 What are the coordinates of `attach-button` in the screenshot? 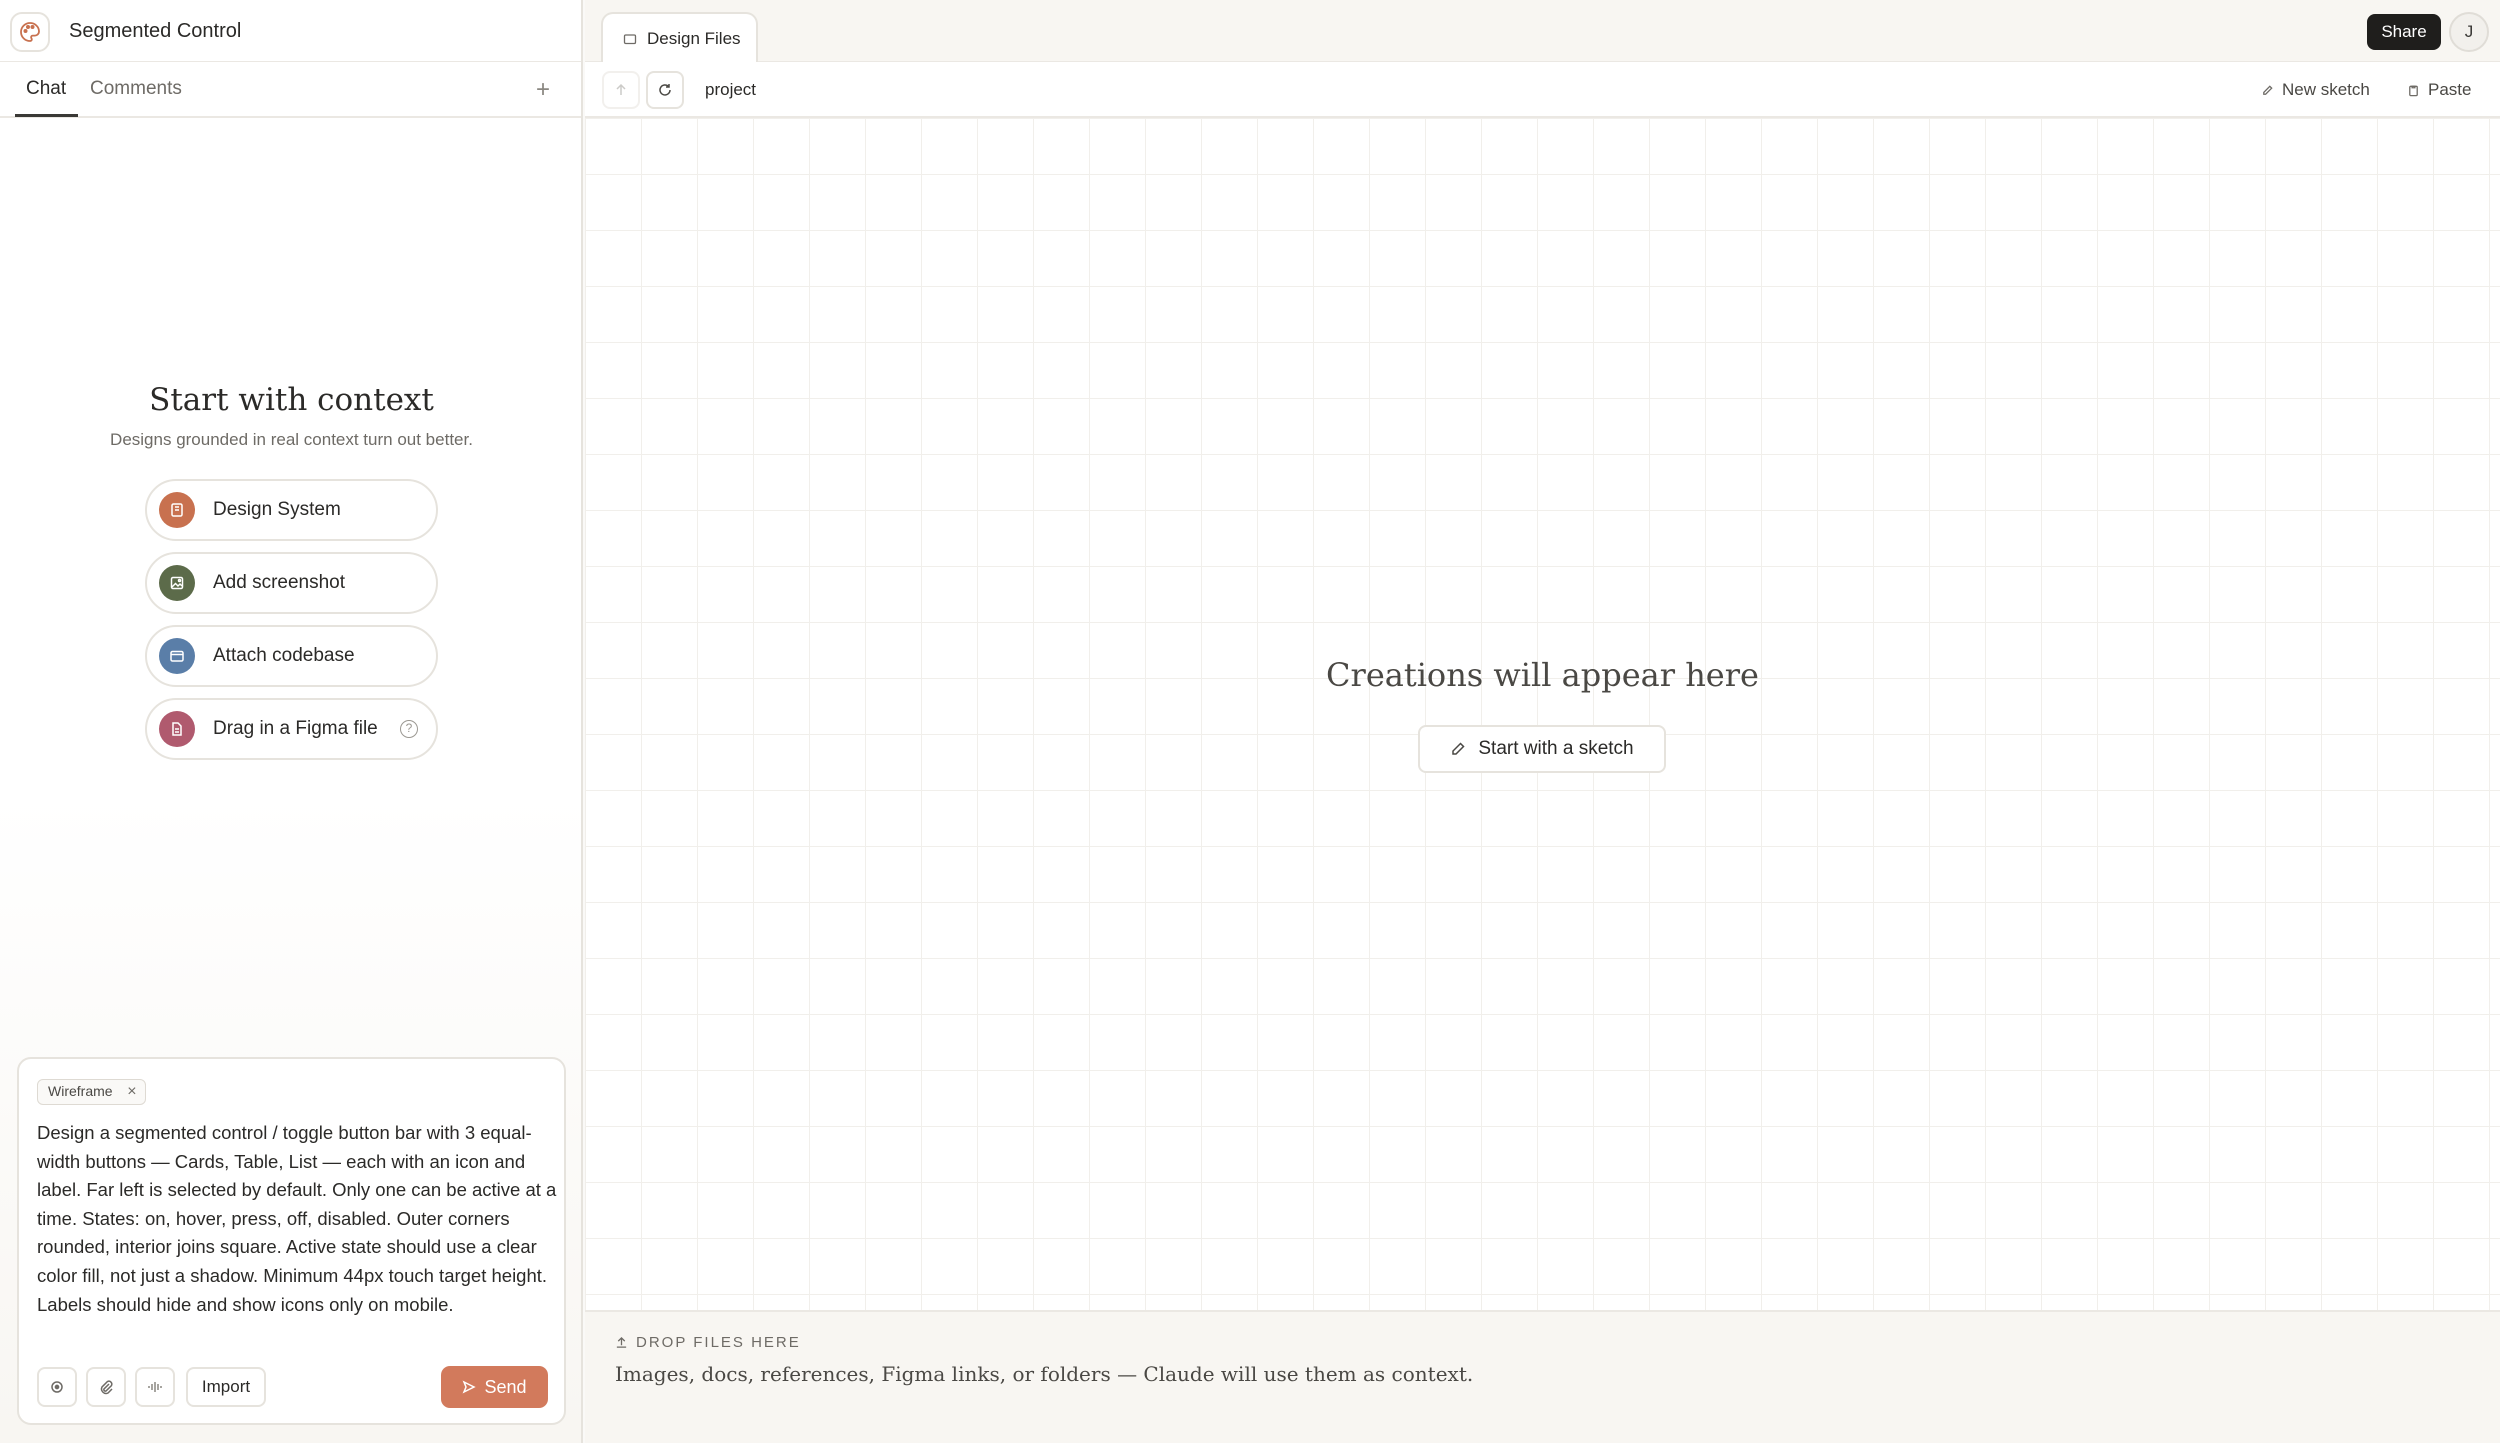 It's located at (106, 1387).